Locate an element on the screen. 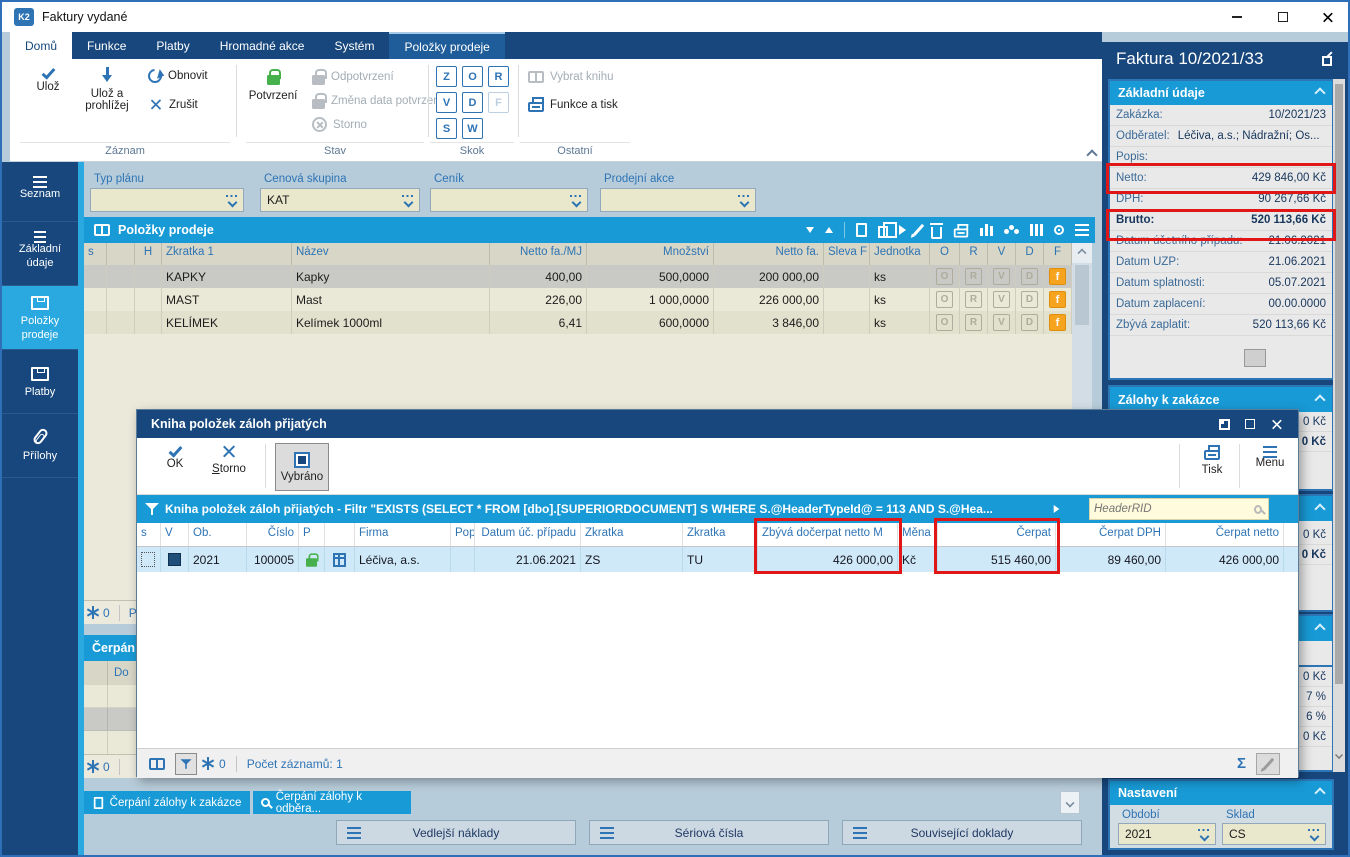  tab-hromadne-akce: Hromadné akce is located at coordinates (262, 45).